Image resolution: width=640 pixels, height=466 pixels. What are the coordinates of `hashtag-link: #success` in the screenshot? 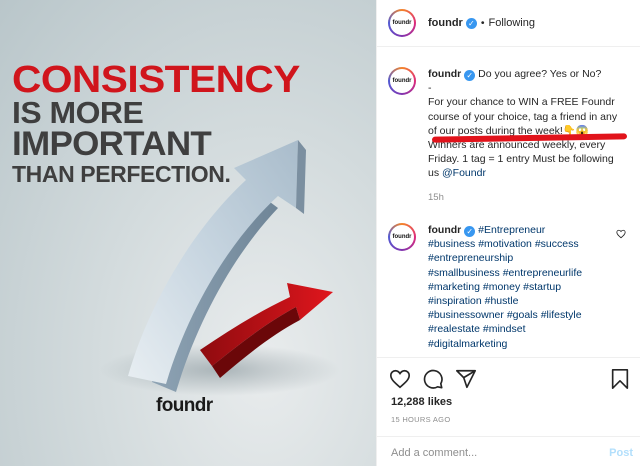 It's located at (557, 244).